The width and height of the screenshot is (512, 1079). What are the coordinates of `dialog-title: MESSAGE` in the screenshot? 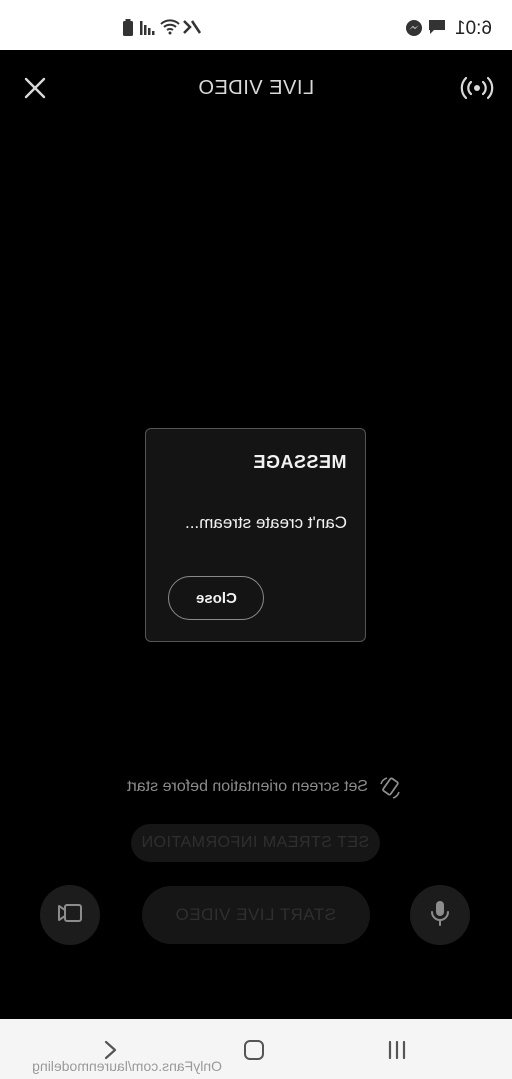 It's located at (300, 462).